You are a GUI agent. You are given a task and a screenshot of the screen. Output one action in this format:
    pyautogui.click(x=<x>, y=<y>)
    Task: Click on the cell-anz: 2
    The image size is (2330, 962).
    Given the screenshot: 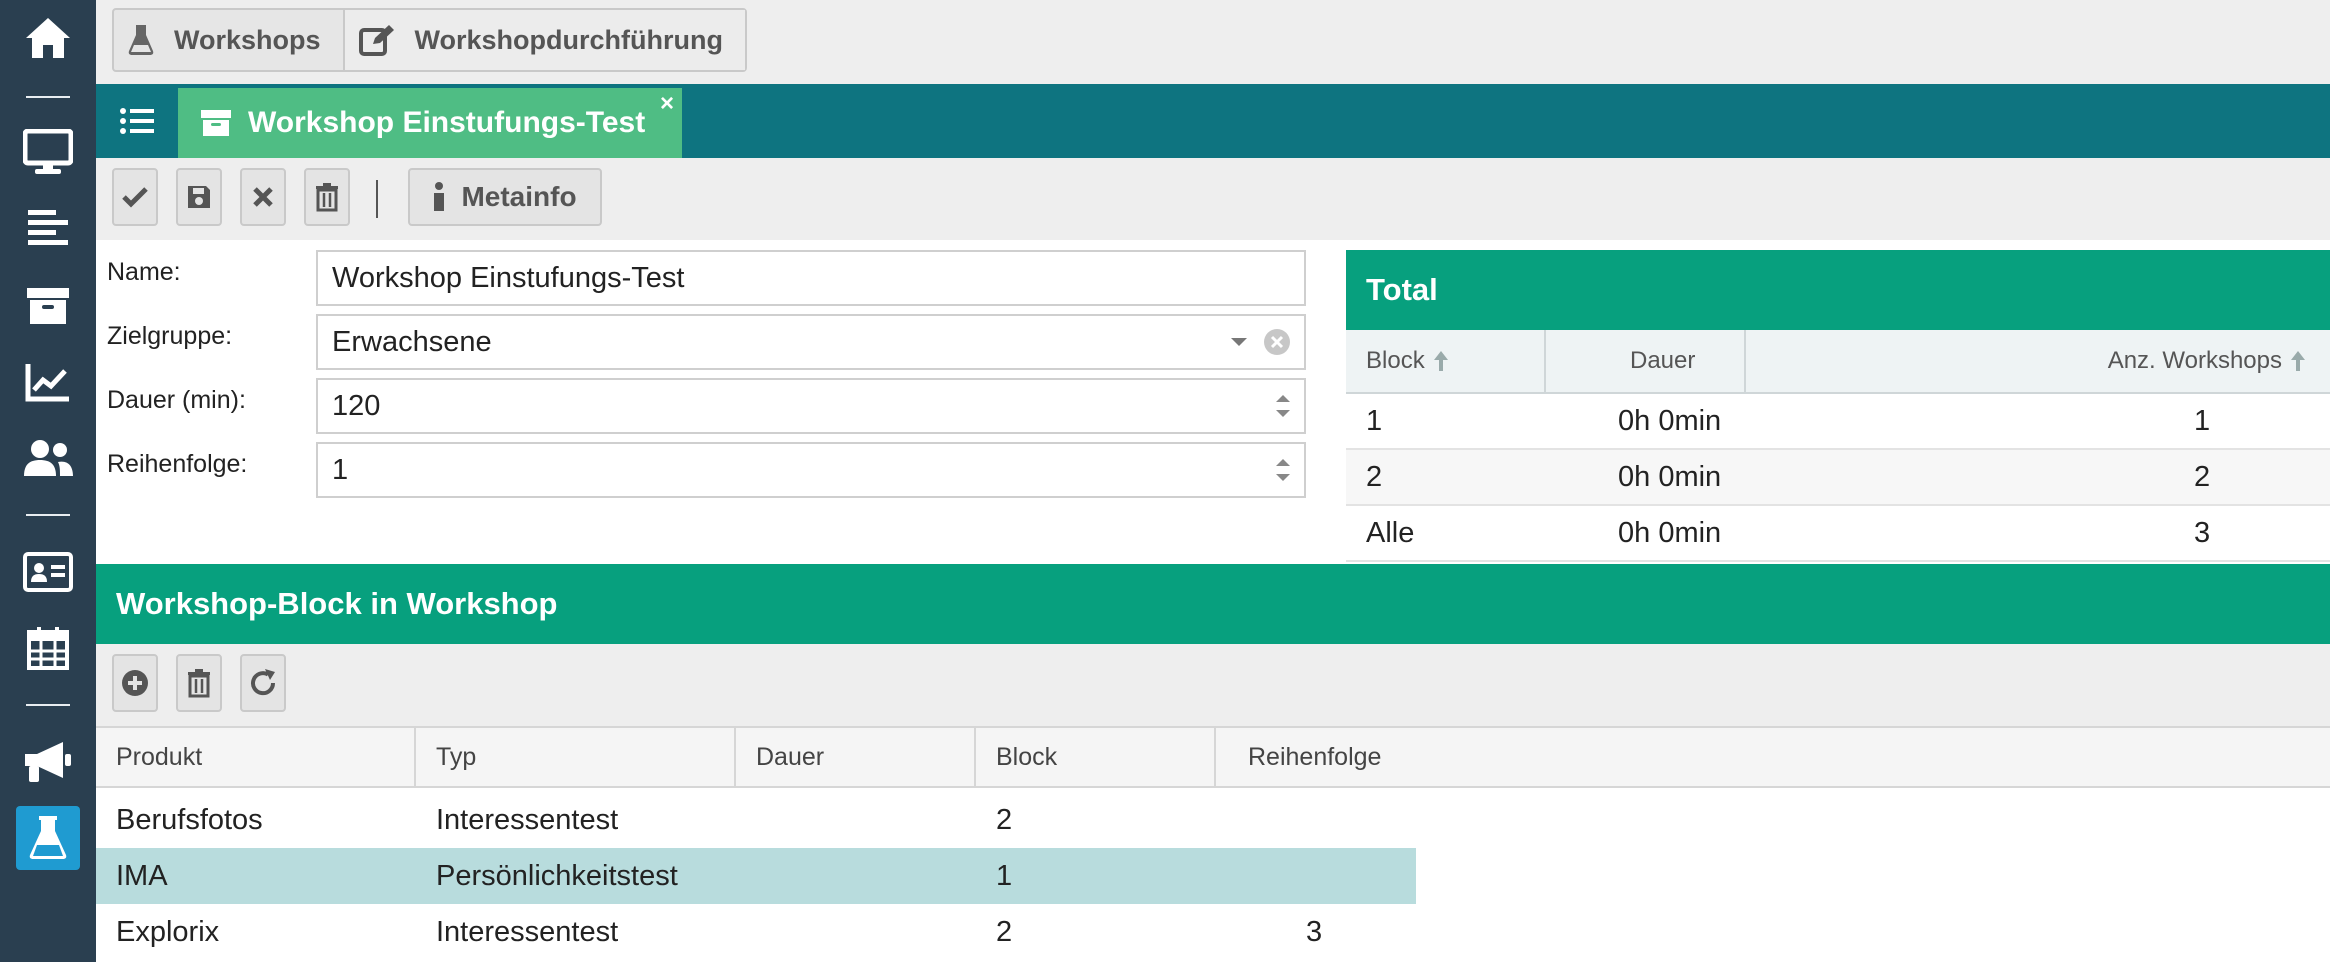 What is the action you would take?
    pyautogui.click(x=2202, y=476)
    